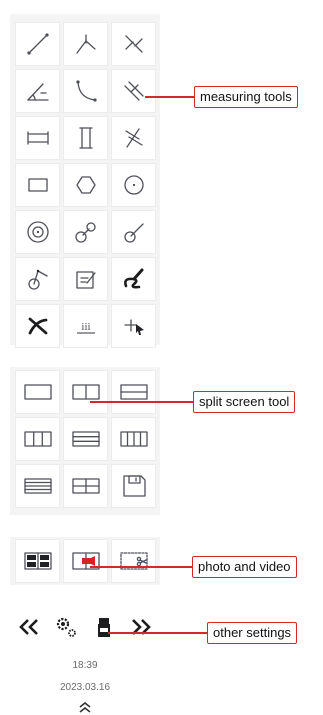  I want to click on count-label: iii, so click(85, 327).